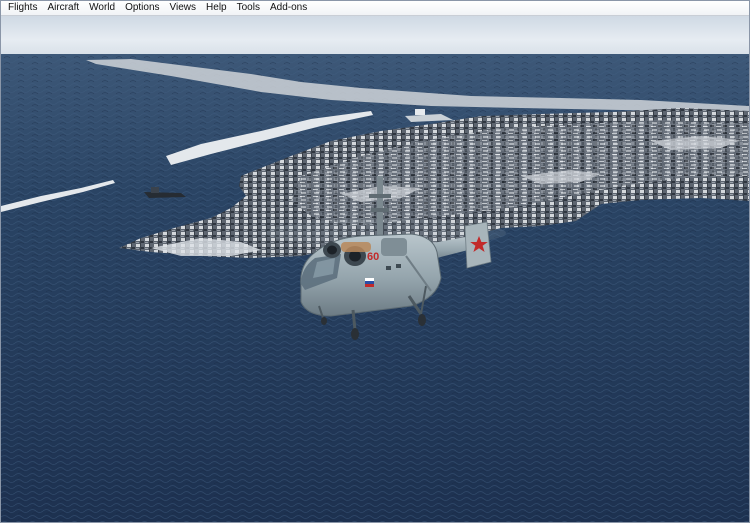  I want to click on menu-help: Help, so click(216, 8).